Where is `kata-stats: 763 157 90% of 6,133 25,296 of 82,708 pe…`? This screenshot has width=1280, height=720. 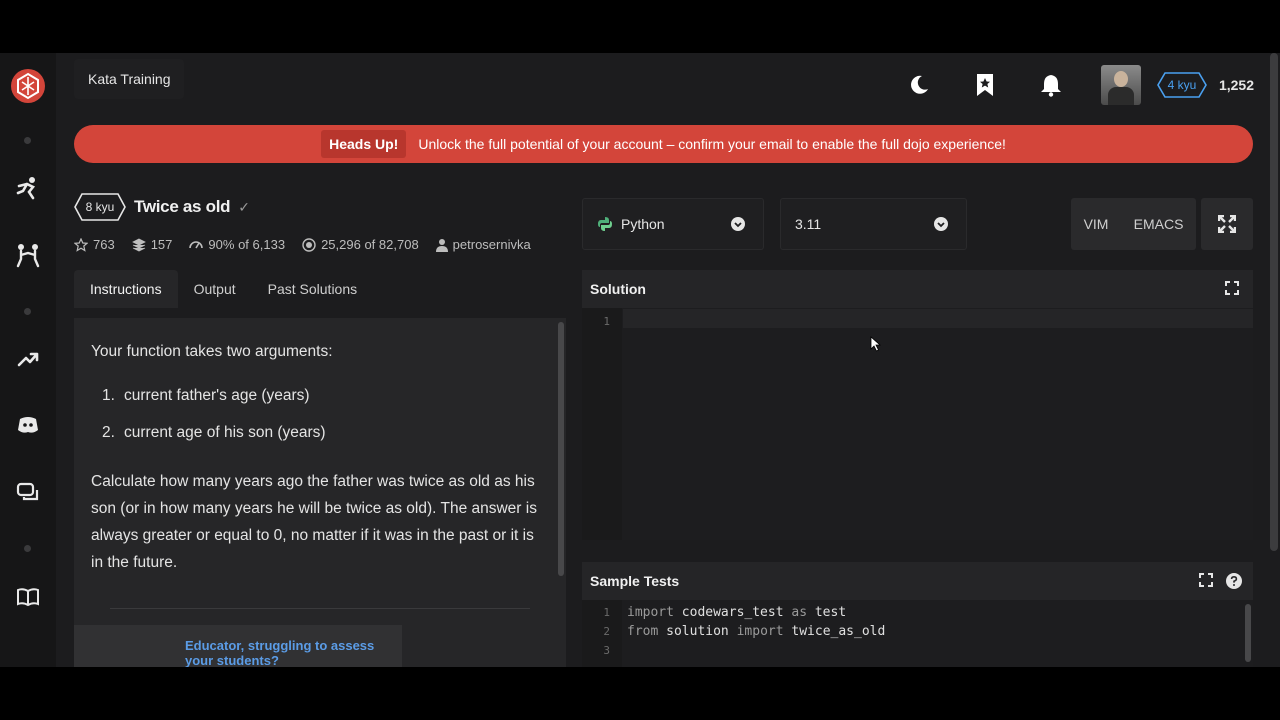 kata-stats: 763 157 90% of 6,133 25,296 of 82,708 pe… is located at coordinates (320, 244).